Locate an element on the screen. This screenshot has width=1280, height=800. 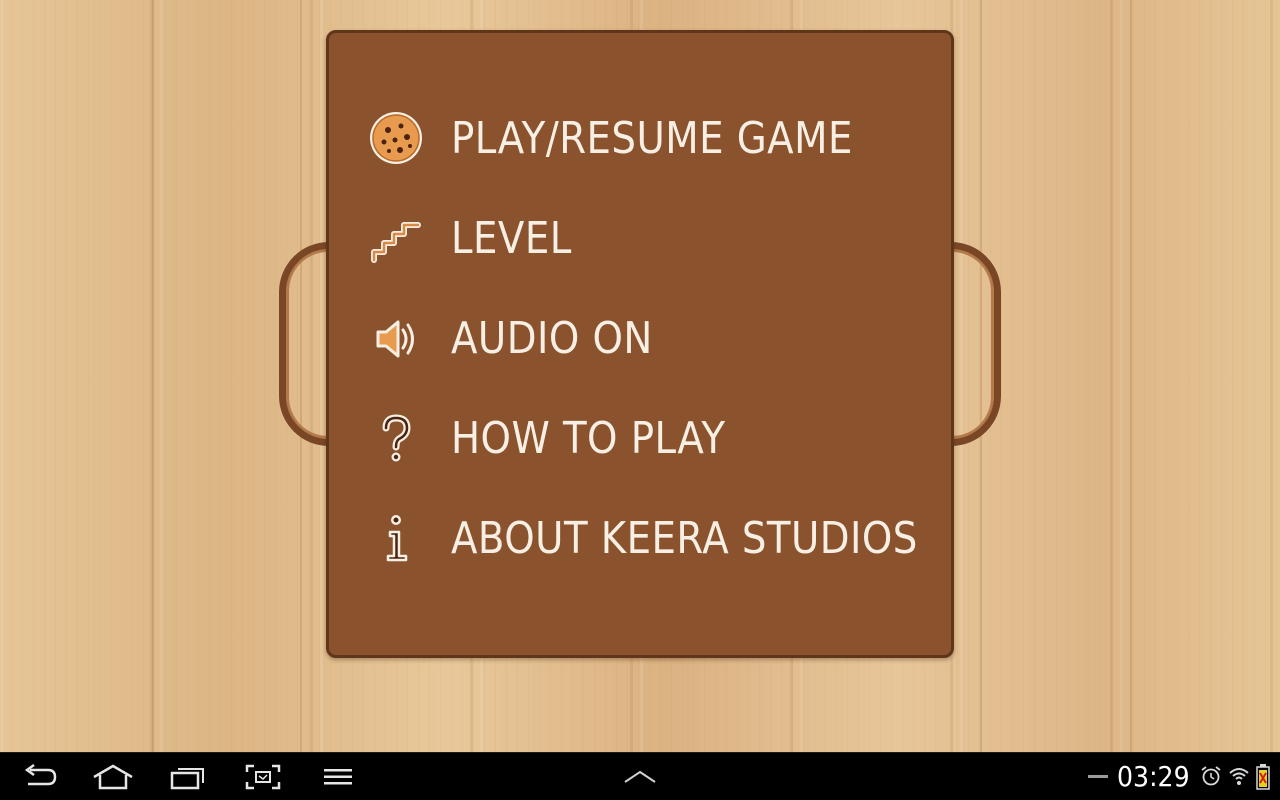
menu-icon is located at coordinates (338, 777).